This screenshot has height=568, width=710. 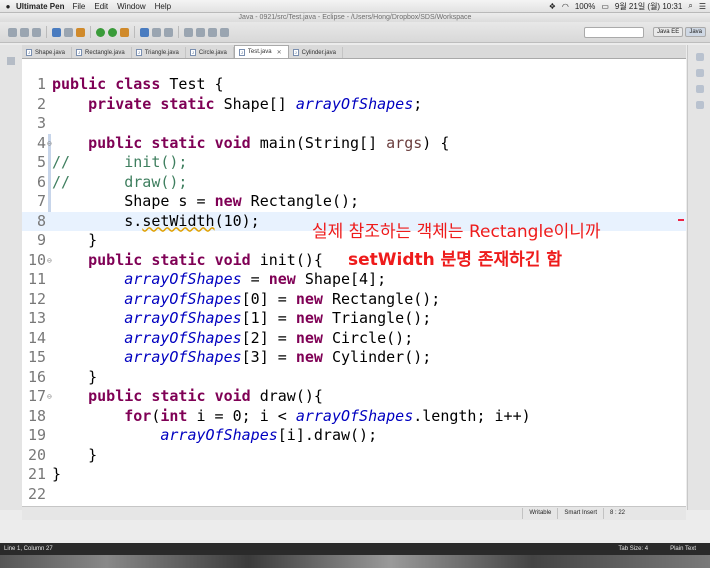 I want to click on code-text: // init();, so click(x=119, y=163).